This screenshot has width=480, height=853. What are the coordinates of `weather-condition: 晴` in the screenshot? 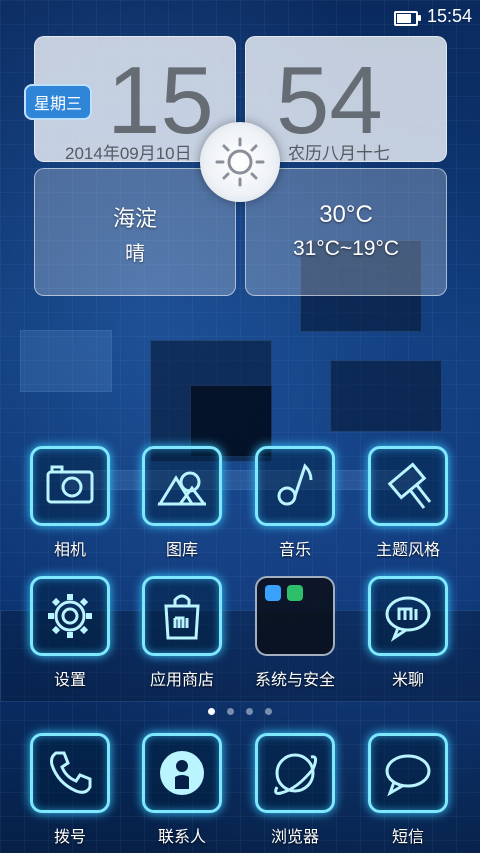 It's located at (135, 253).